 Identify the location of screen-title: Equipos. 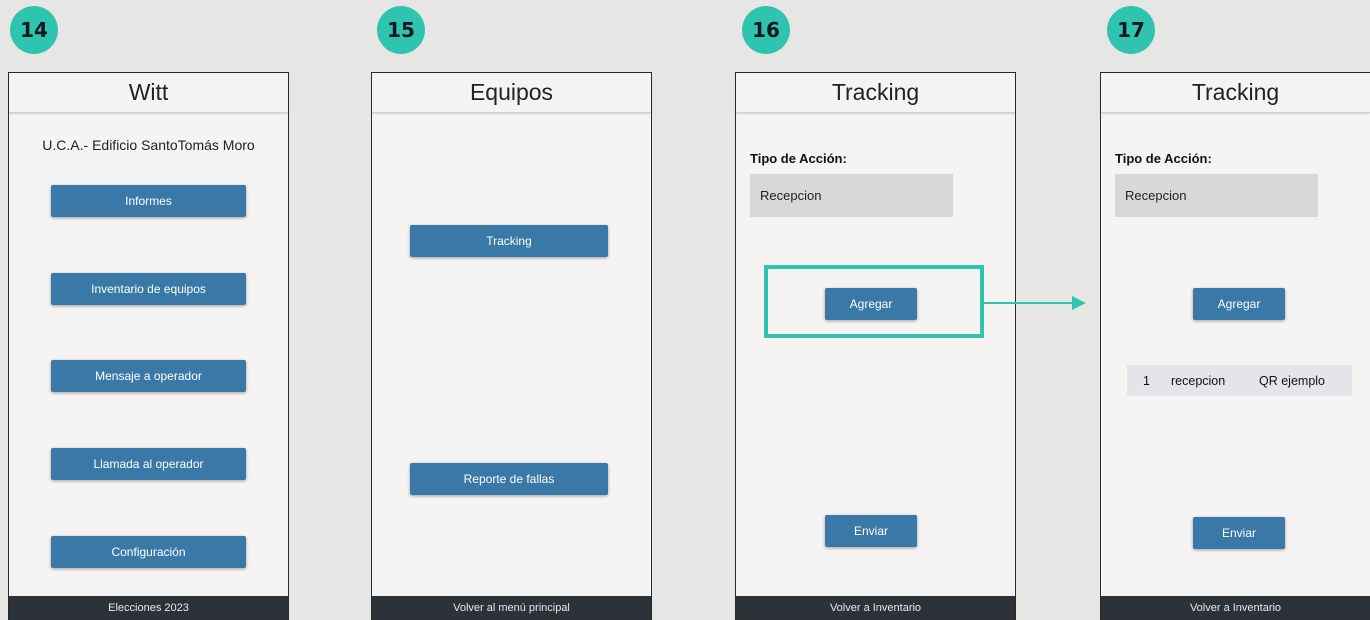
(511, 93).